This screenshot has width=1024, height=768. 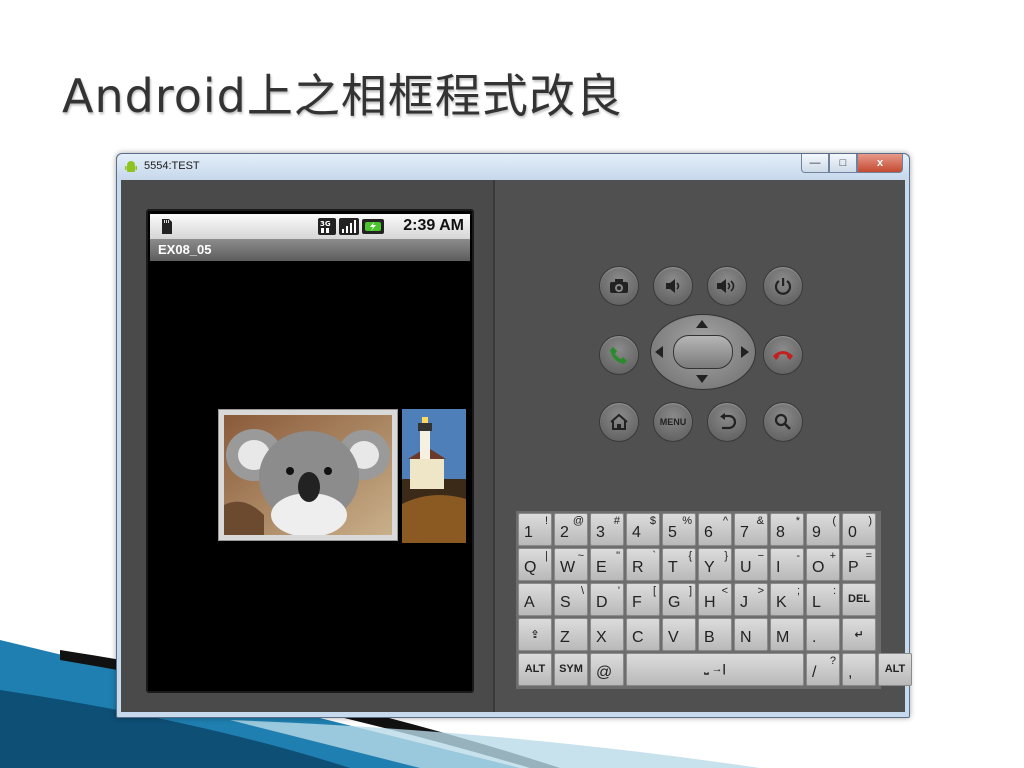 What do you see at coordinates (859, 599) in the screenshot?
I see `keyboard-key: DEL` at bounding box center [859, 599].